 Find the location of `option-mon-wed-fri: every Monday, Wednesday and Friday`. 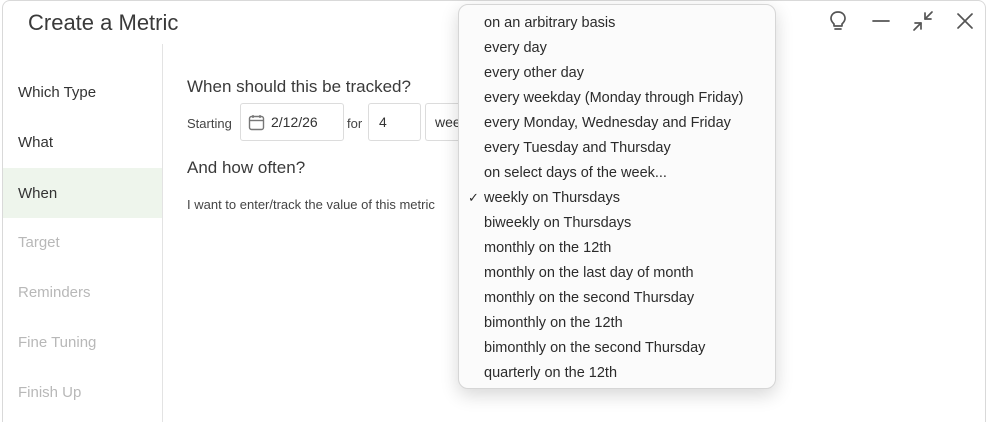

option-mon-wed-fri: every Monday, Wednesday and Friday is located at coordinates (617, 122).